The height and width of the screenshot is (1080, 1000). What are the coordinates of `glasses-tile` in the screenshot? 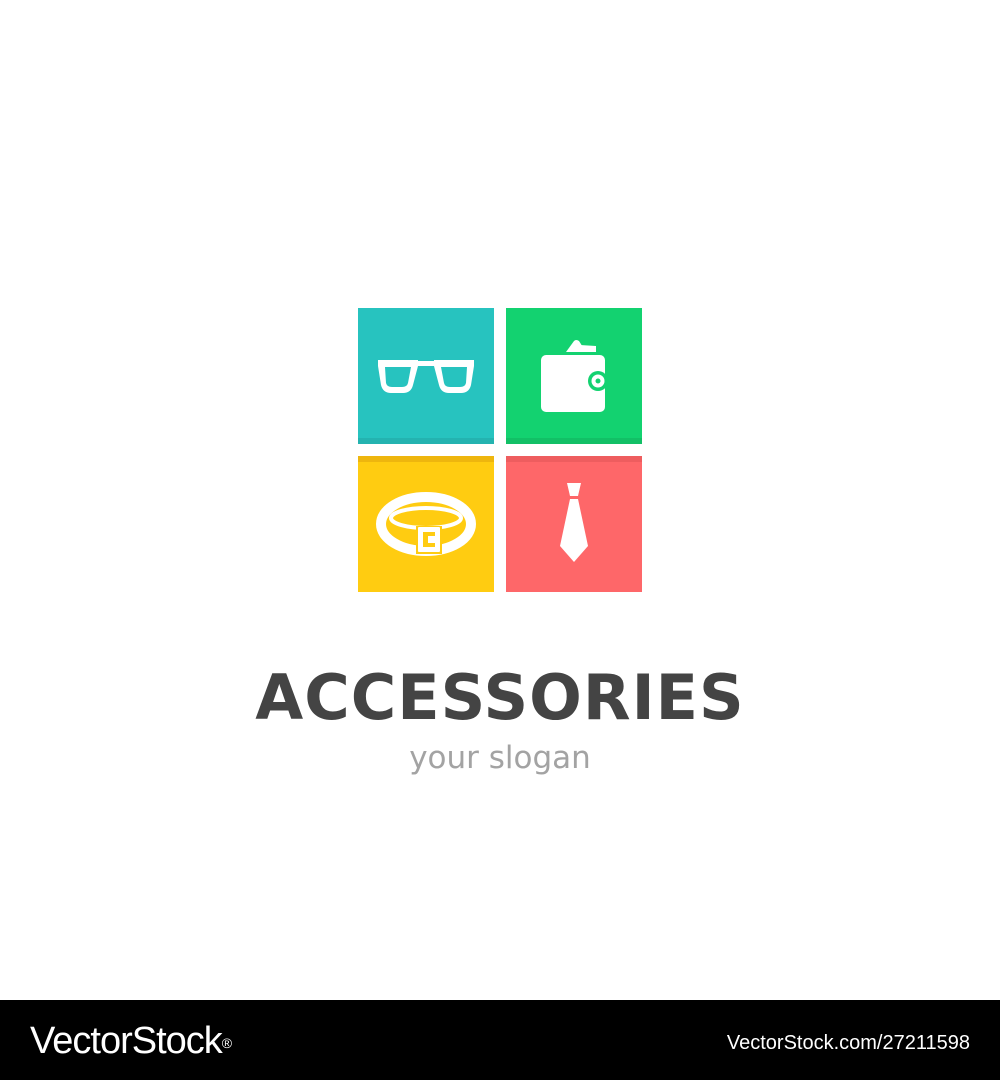 It's located at (426, 376).